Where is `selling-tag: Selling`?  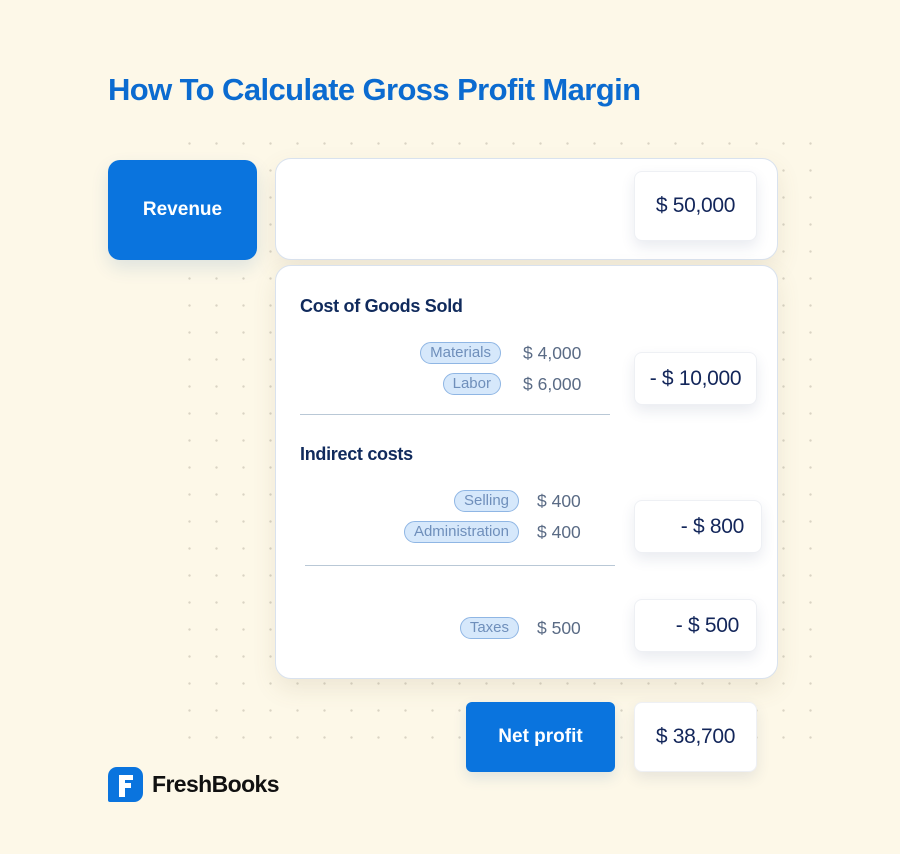 selling-tag: Selling is located at coordinates (486, 501).